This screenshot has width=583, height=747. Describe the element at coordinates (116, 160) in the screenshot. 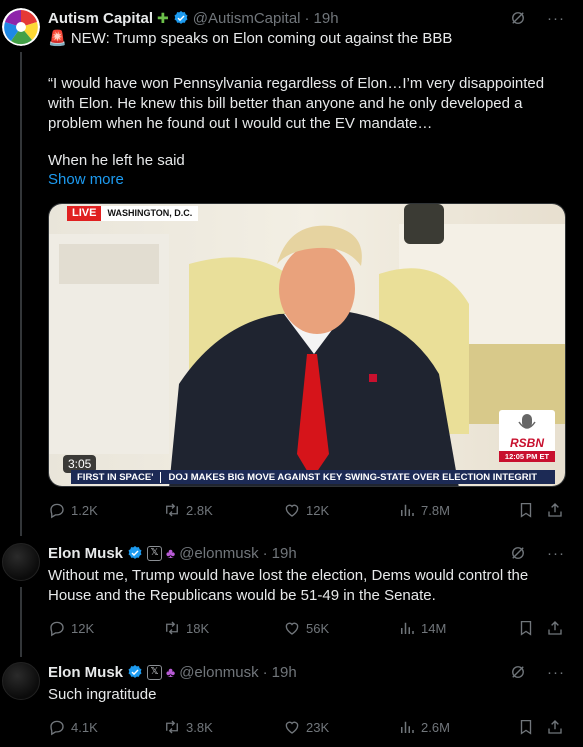

I see `post-quote-continued: When he left he said` at that location.